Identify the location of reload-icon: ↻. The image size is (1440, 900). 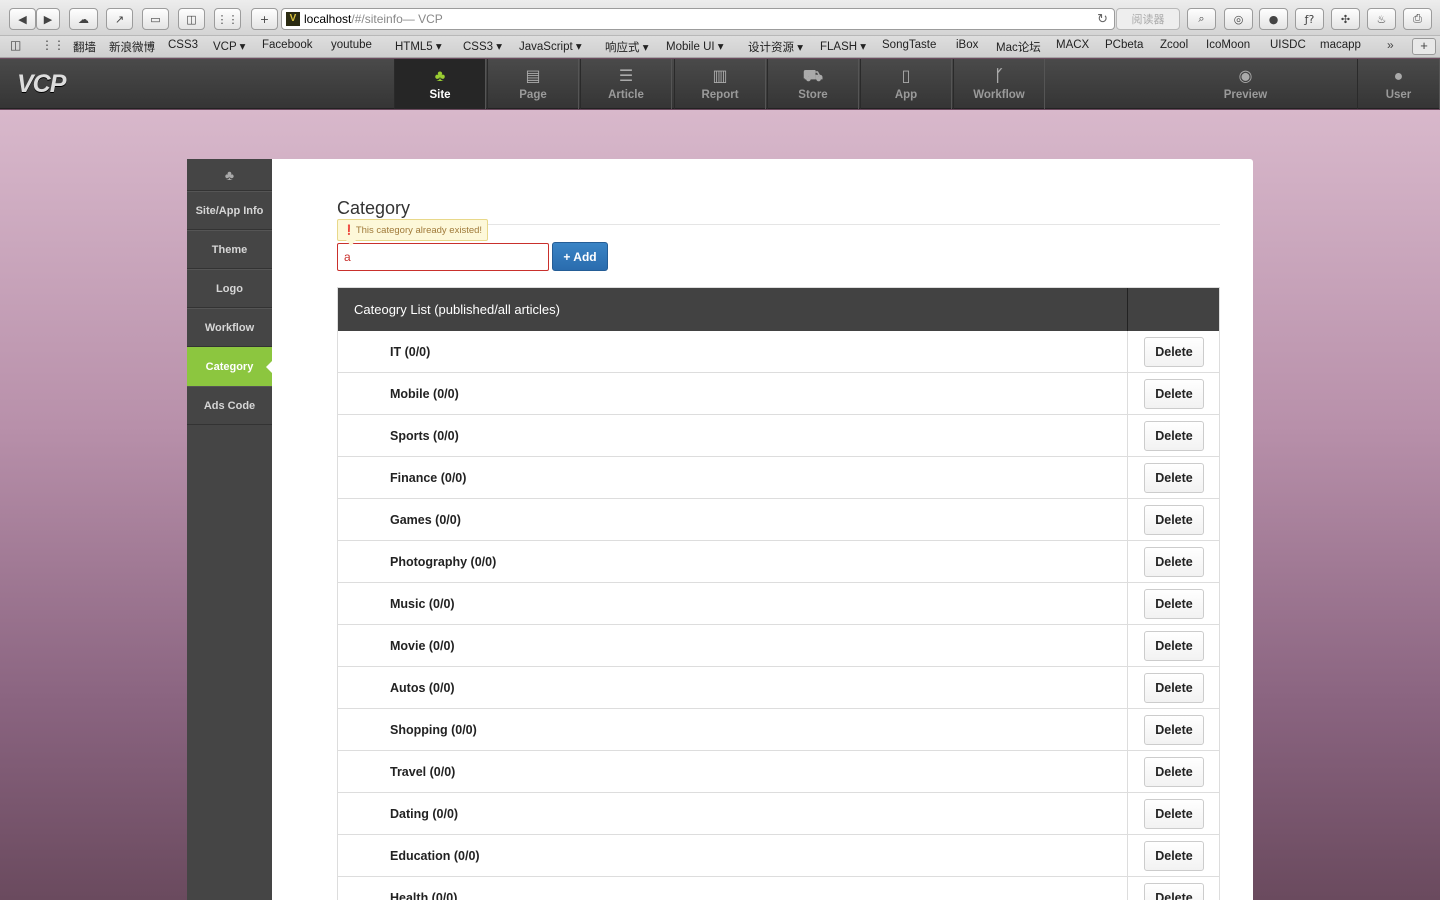
(1102, 19).